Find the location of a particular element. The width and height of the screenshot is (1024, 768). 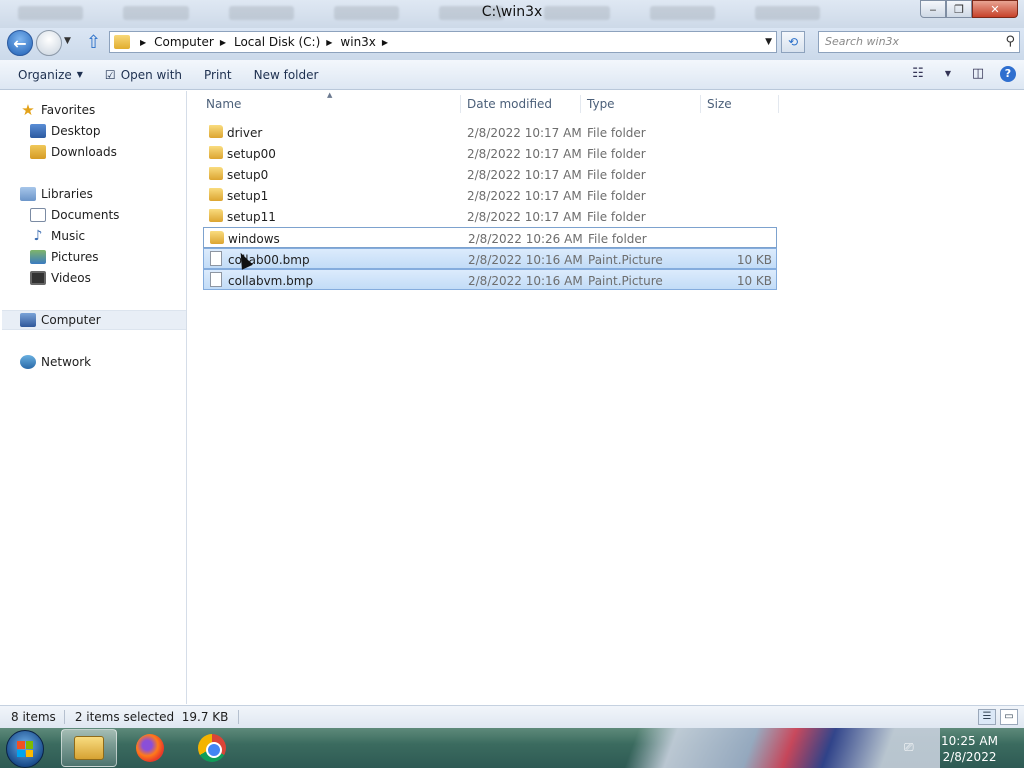

forward-button is located at coordinates (49, 43).